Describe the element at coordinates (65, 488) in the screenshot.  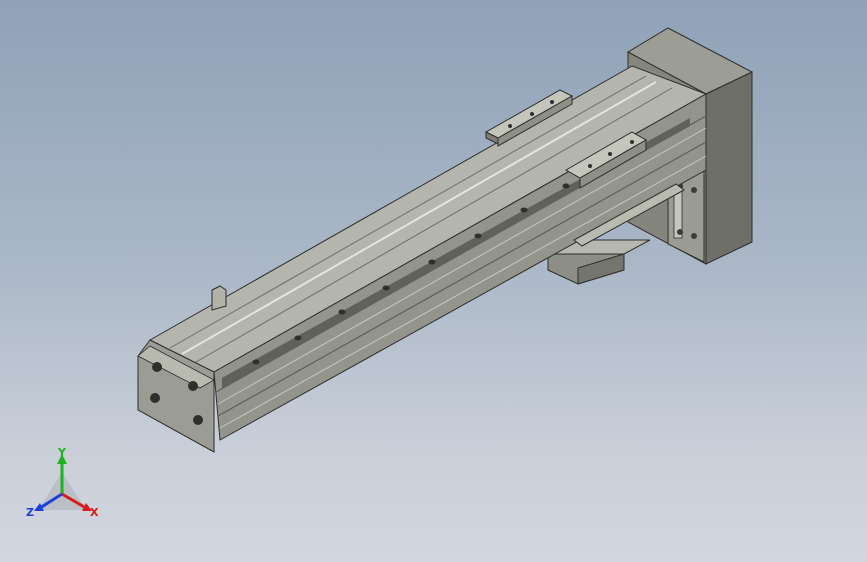
I see `coordinate-triad: Y X Z` at that location.